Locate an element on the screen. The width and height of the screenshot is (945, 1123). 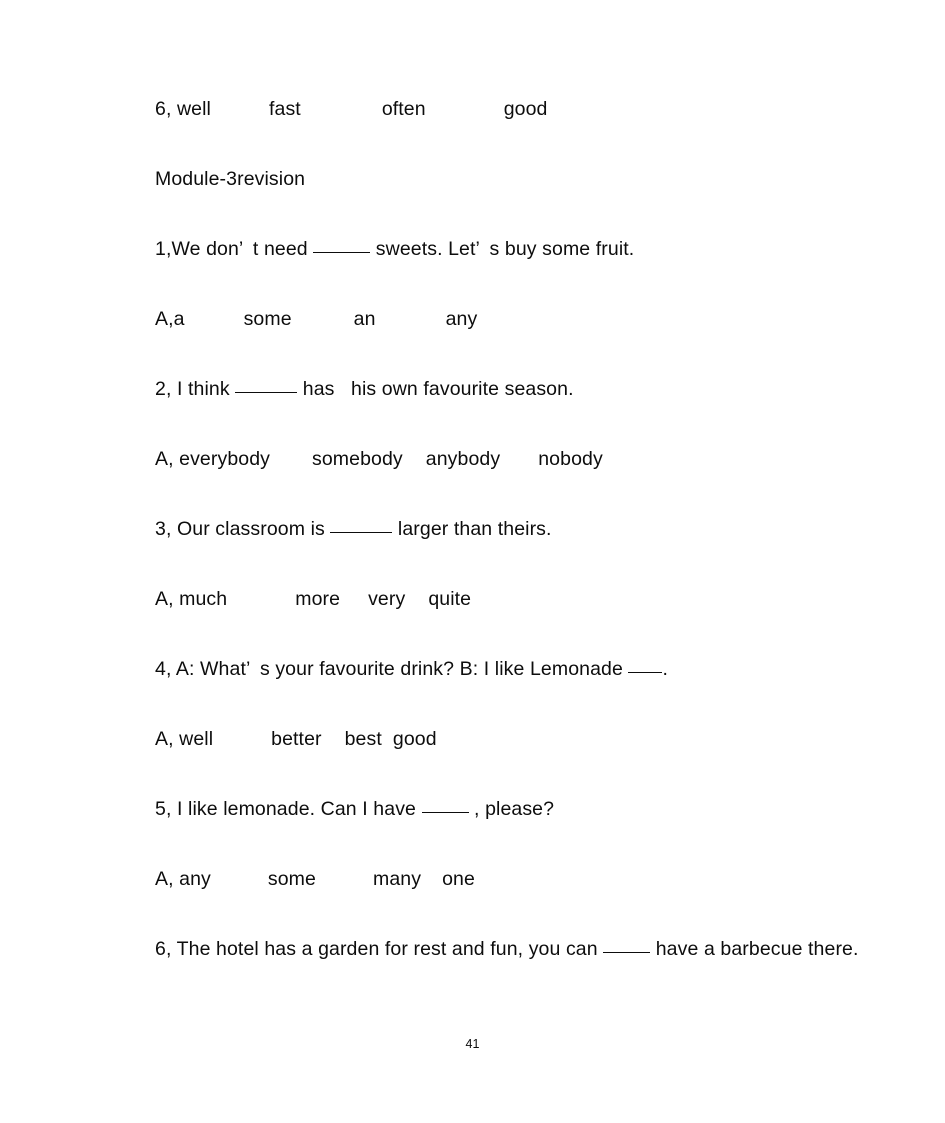
answer-blank-q4 is located at coordinates (645, 664).